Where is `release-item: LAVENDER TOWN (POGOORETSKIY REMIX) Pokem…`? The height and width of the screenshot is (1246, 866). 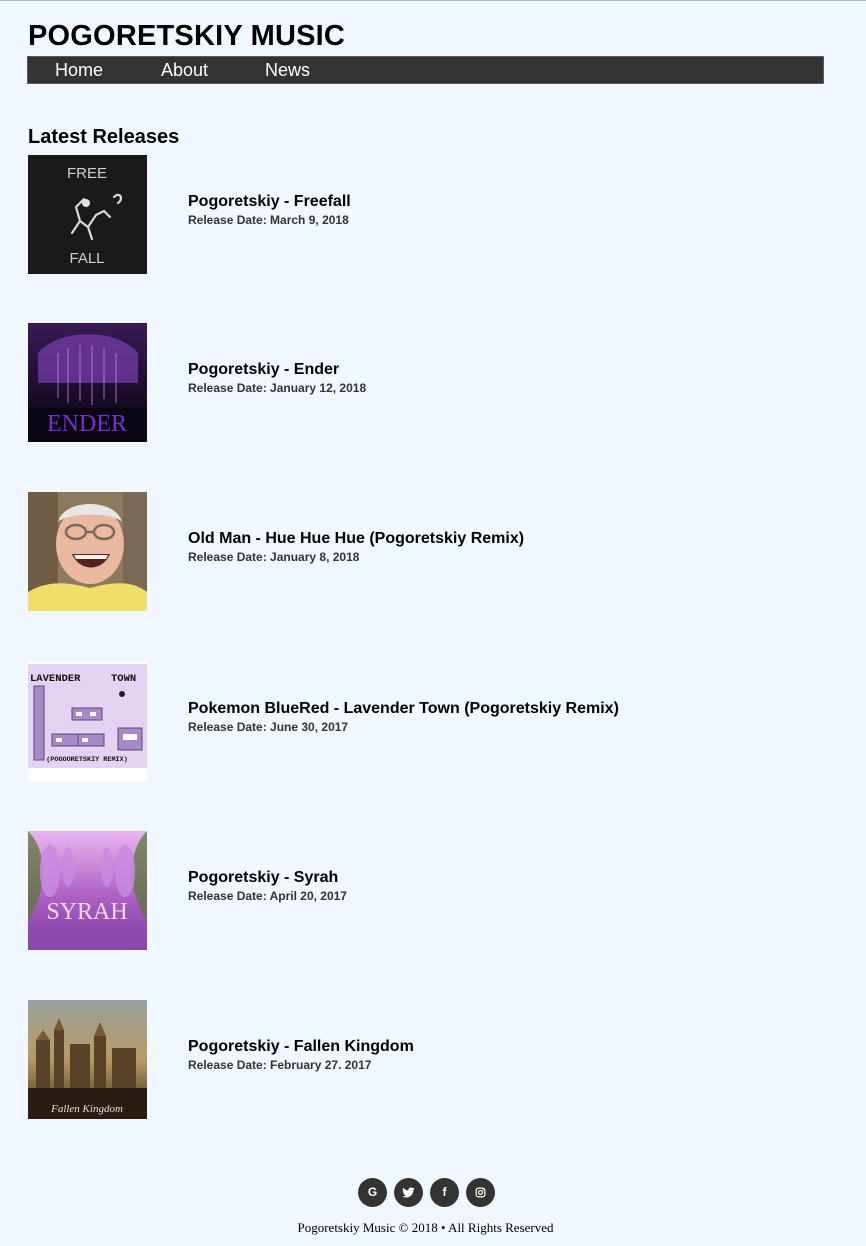 release-item: LAVENDER TOWN (POGOORETSKIY REMIX) Pokem… is located at coordinates (418, 722).